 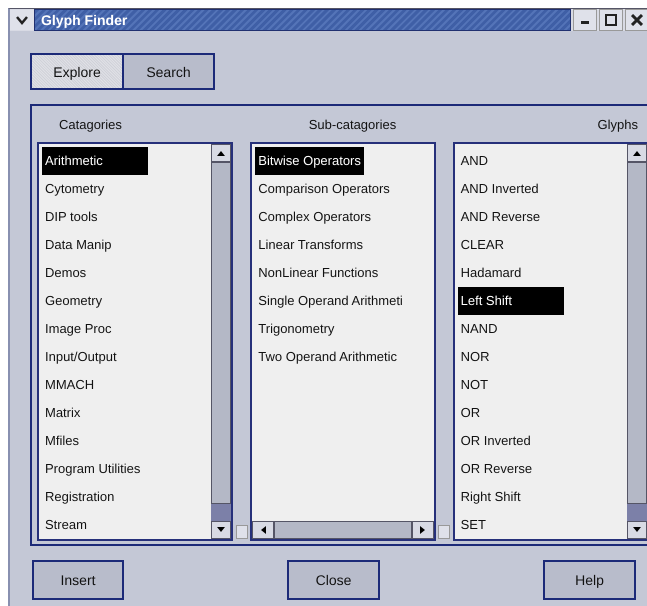 I want to click on list-item: Image Proc, so click(x=95, y=329).